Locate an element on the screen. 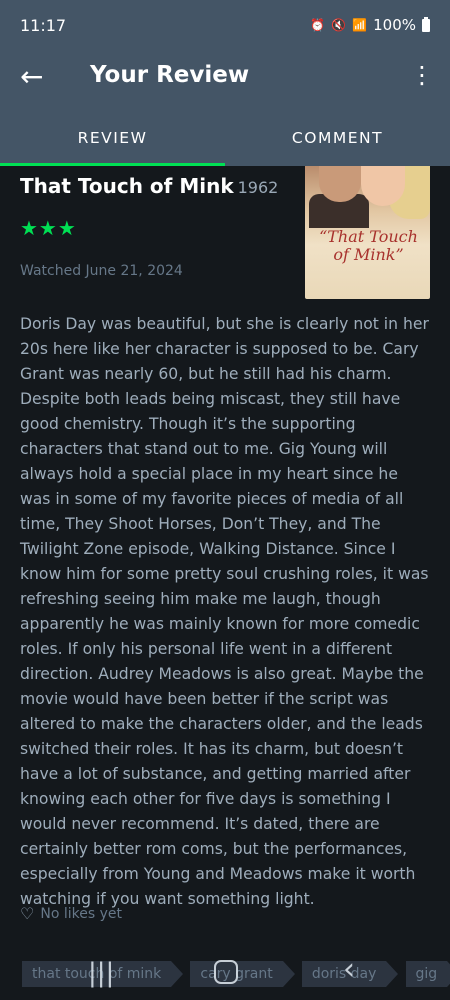 This screenshot has width=450, height=1000. more-options-icon: ⋮ is located at coordinates (422, 75).